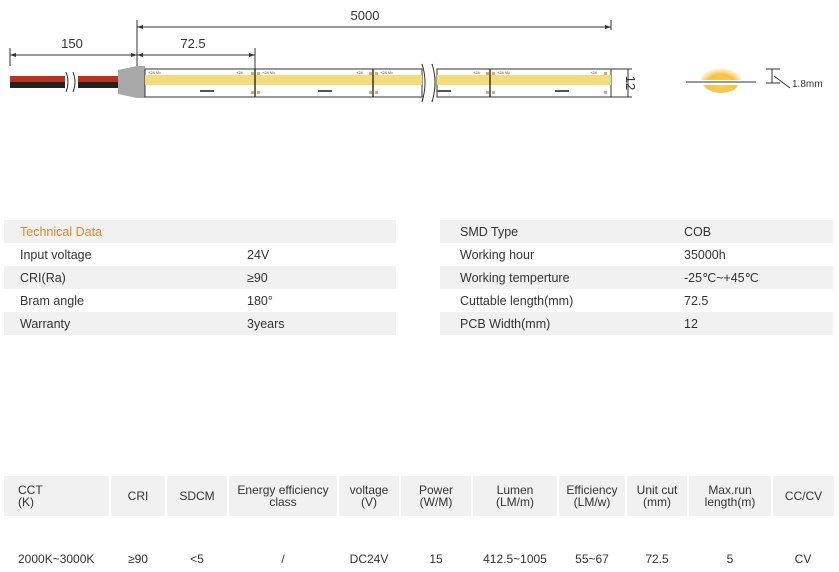 The image size is (839, 572). I want to click on table-cell: 15, so click(436, 559).